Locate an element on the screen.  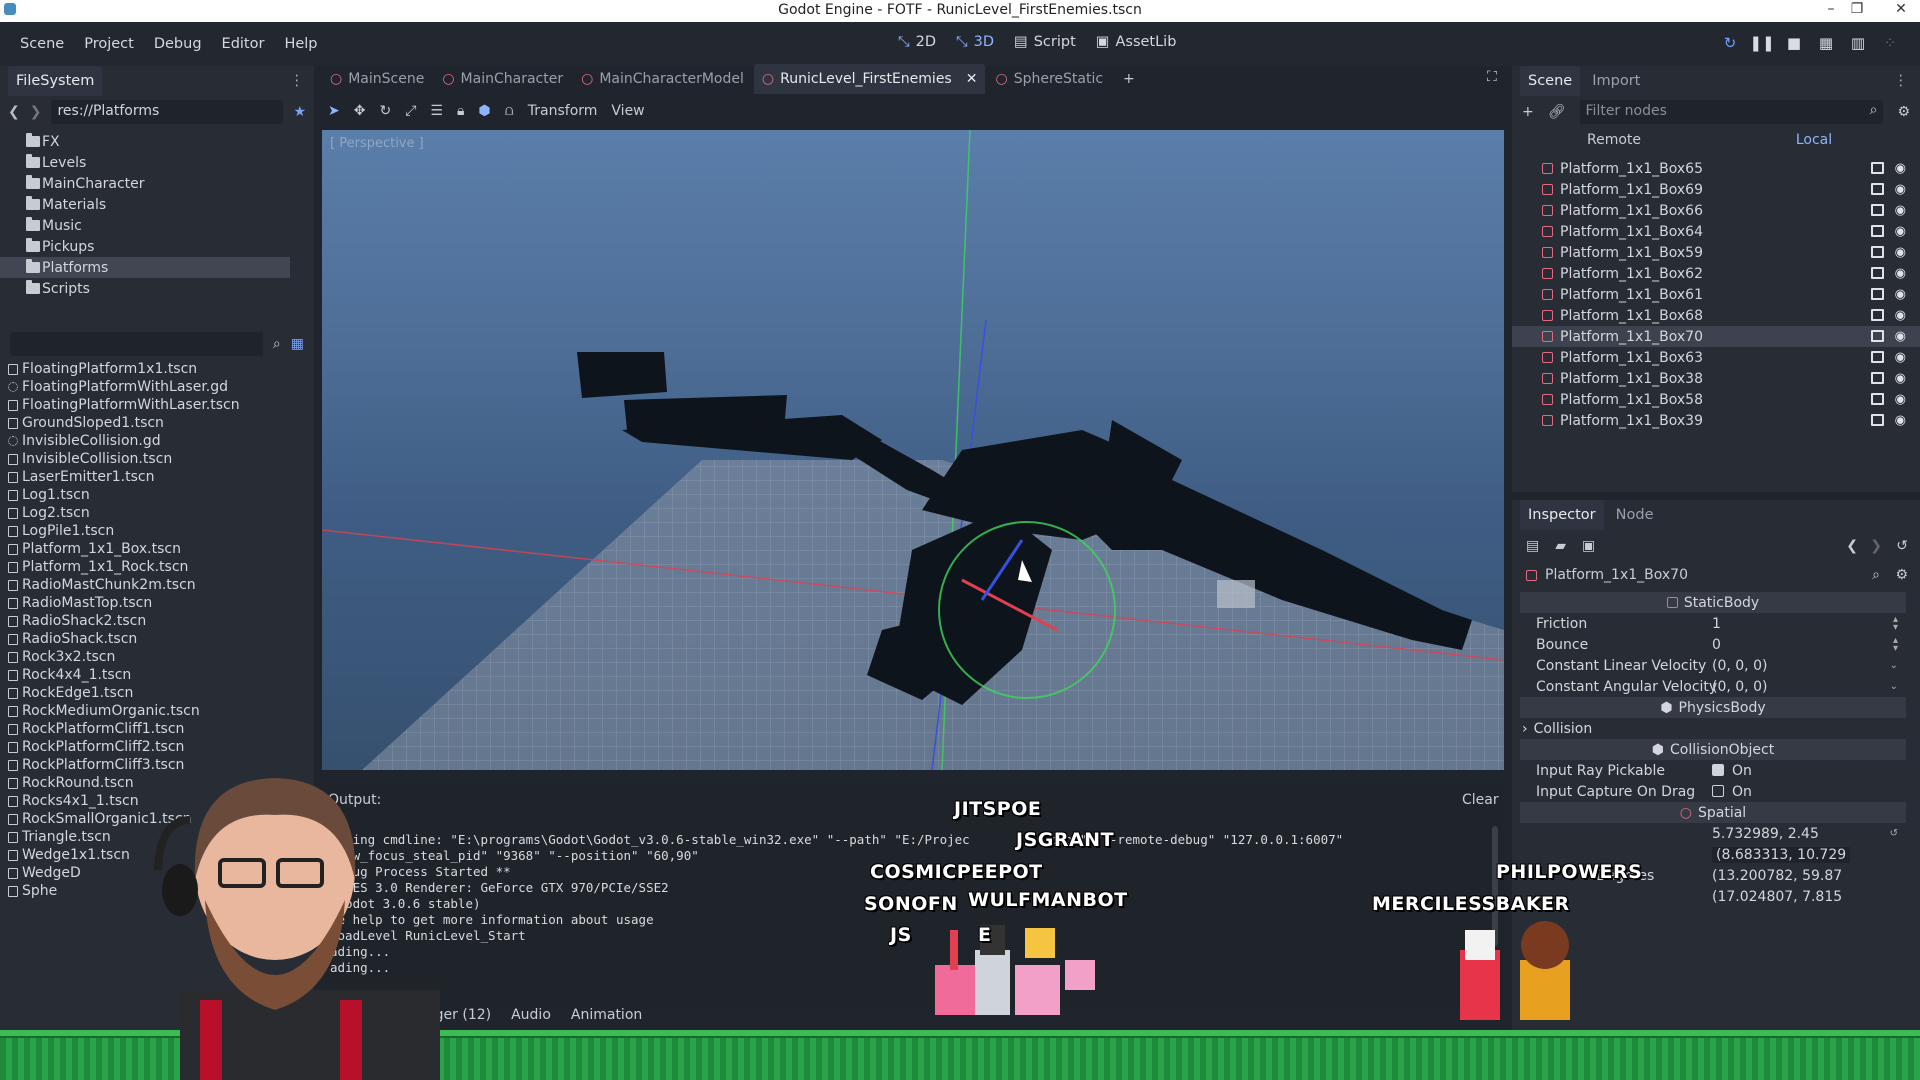
forward-icon: ❯ is located at coordinates (36, 112).